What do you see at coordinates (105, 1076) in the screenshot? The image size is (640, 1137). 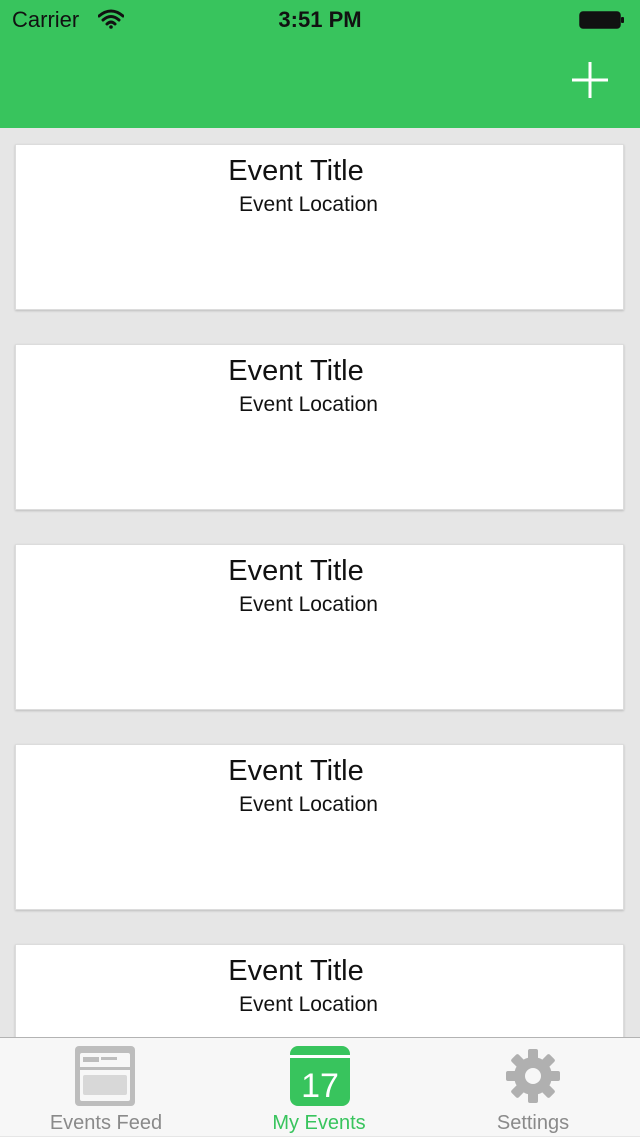 I see `newsfeed-icon` at bounding box center [105, 1076].